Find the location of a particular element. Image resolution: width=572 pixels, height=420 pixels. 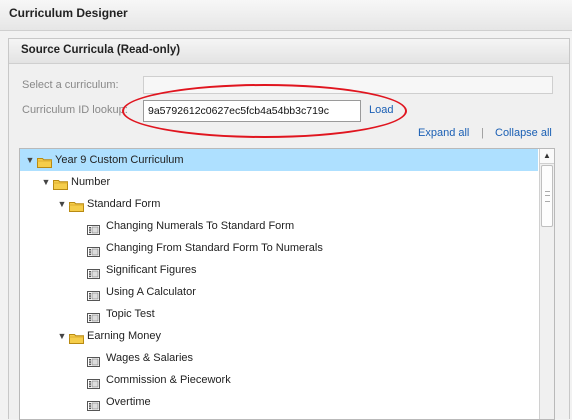

tree-row-label: Standard Form is located at coordinates (124, 204).